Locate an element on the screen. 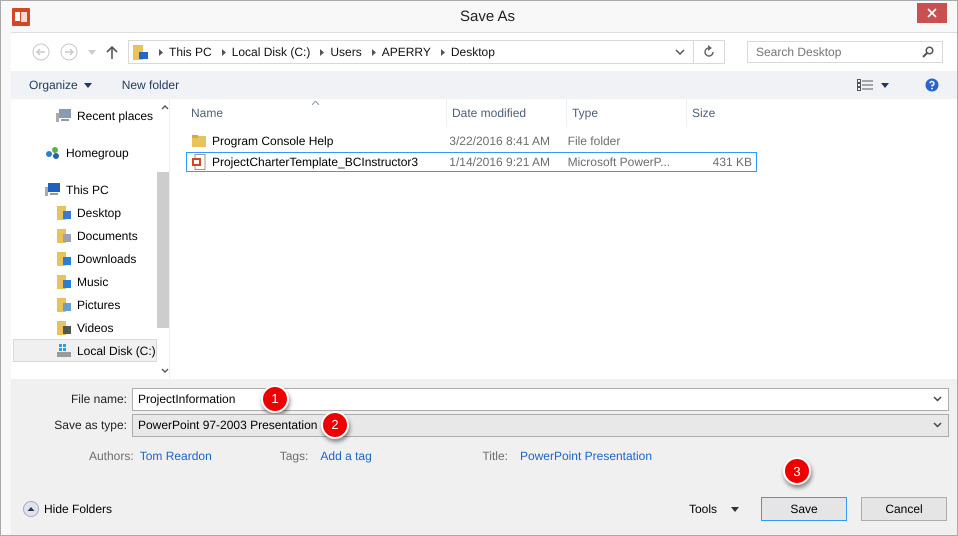 The height and width of the screenshot is (536, 958). authors-link: Tom Reardon is located at coordinates (210, 456).